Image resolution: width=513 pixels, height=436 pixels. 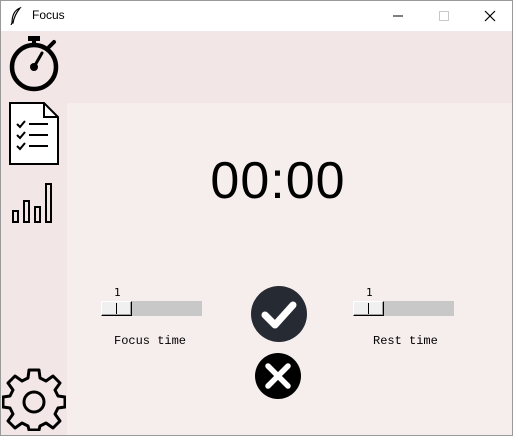 What do you see at coordinates (256, 16) in the screenshot?
I see `title-bar: Focus` at bounding box center [256, 16].